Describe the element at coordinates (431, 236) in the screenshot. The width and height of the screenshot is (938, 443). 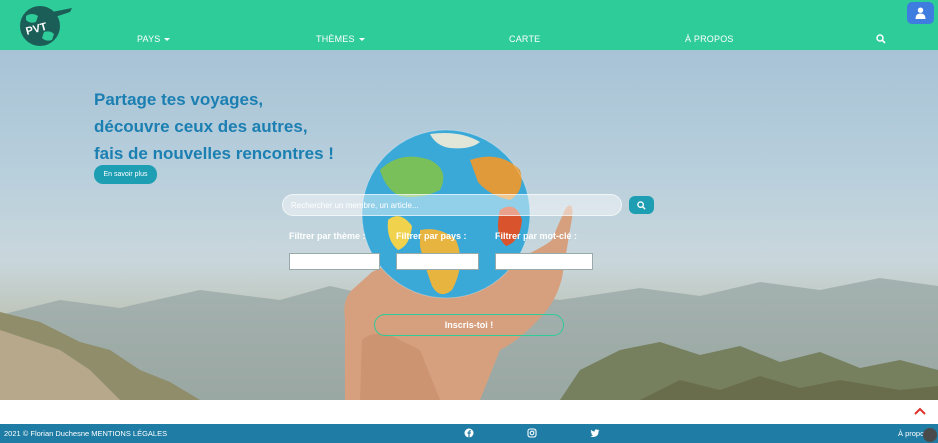
I see `filter-pays-label: Filtrer par pays :` at that location.